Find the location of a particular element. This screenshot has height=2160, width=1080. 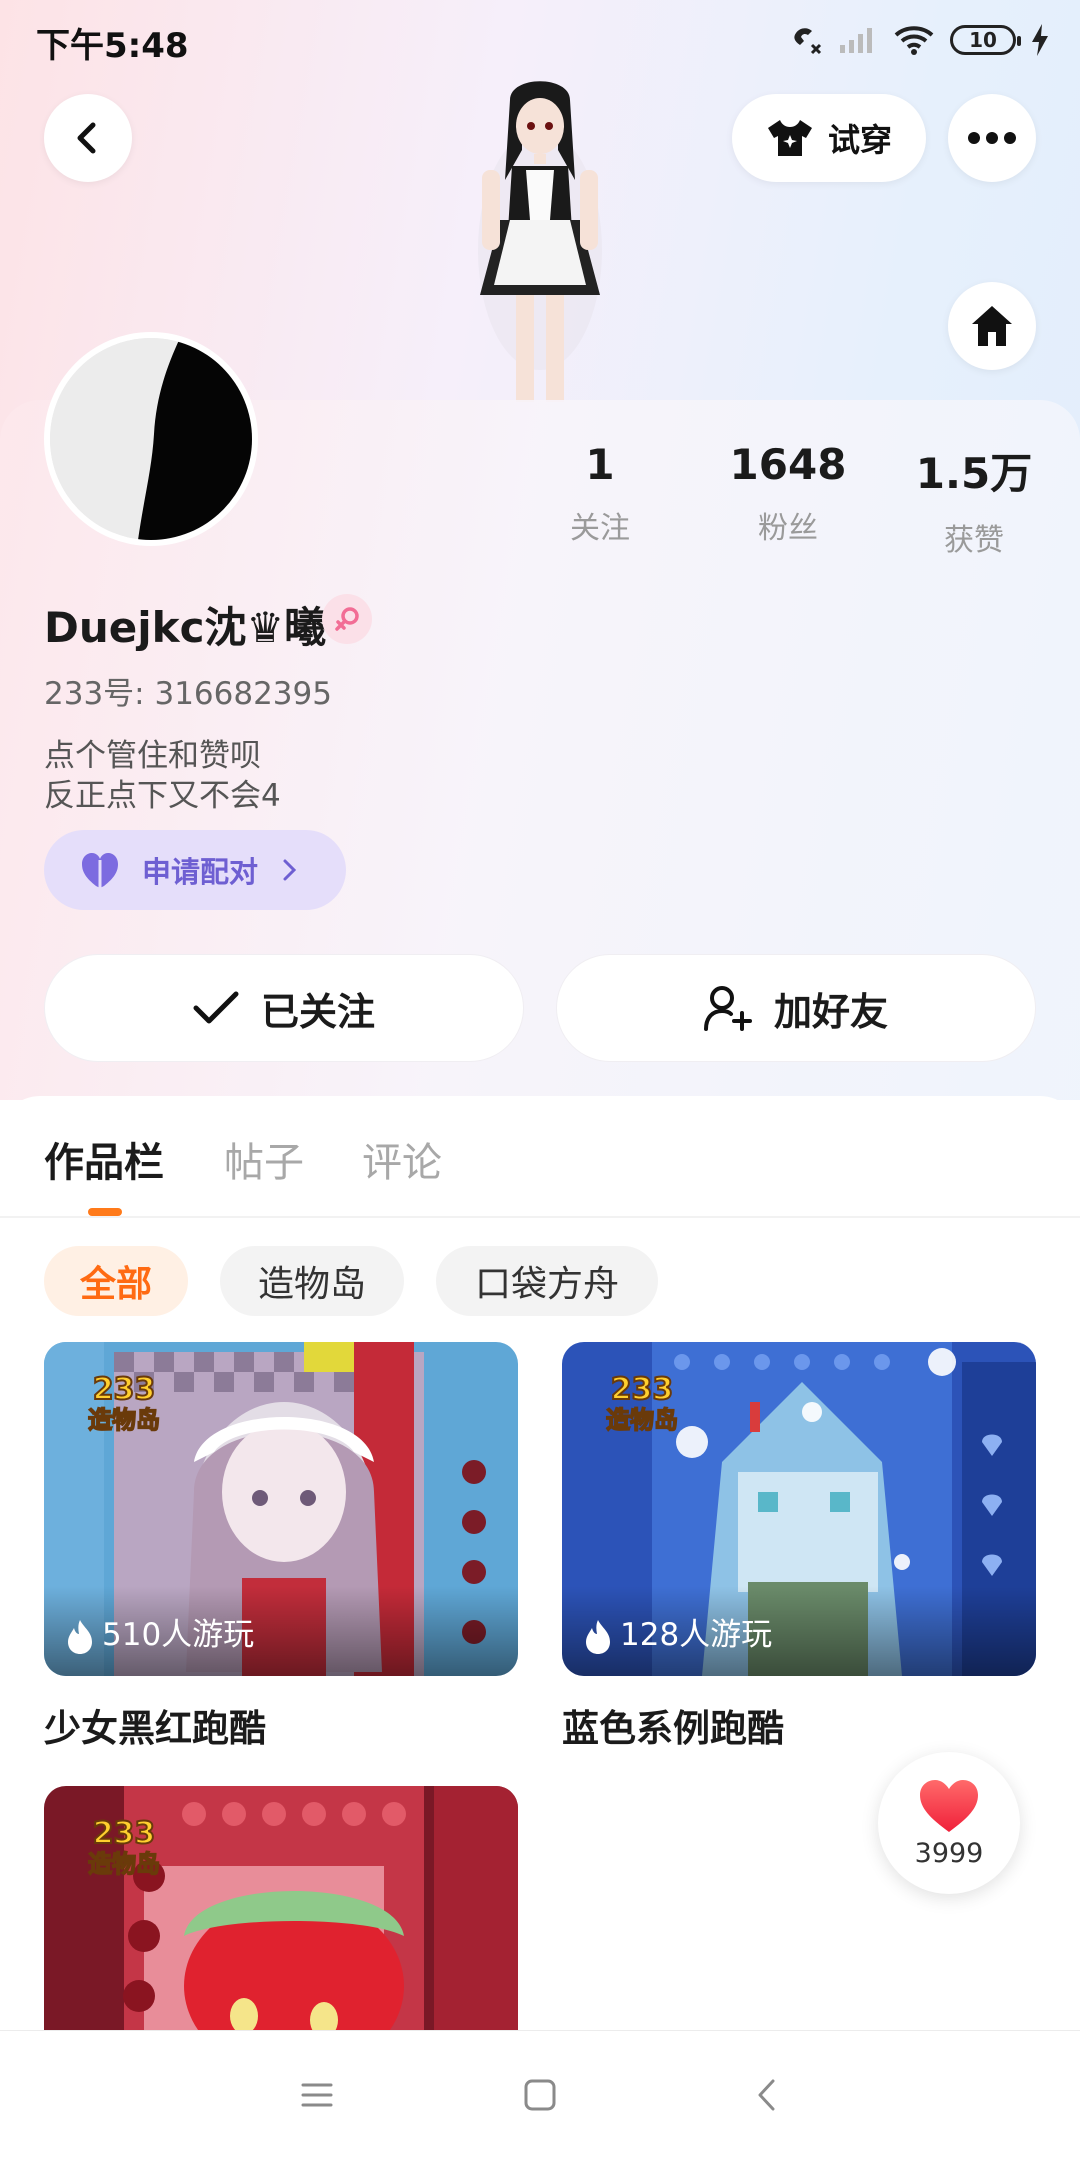

more-icon is located at coordinates (992, 138).